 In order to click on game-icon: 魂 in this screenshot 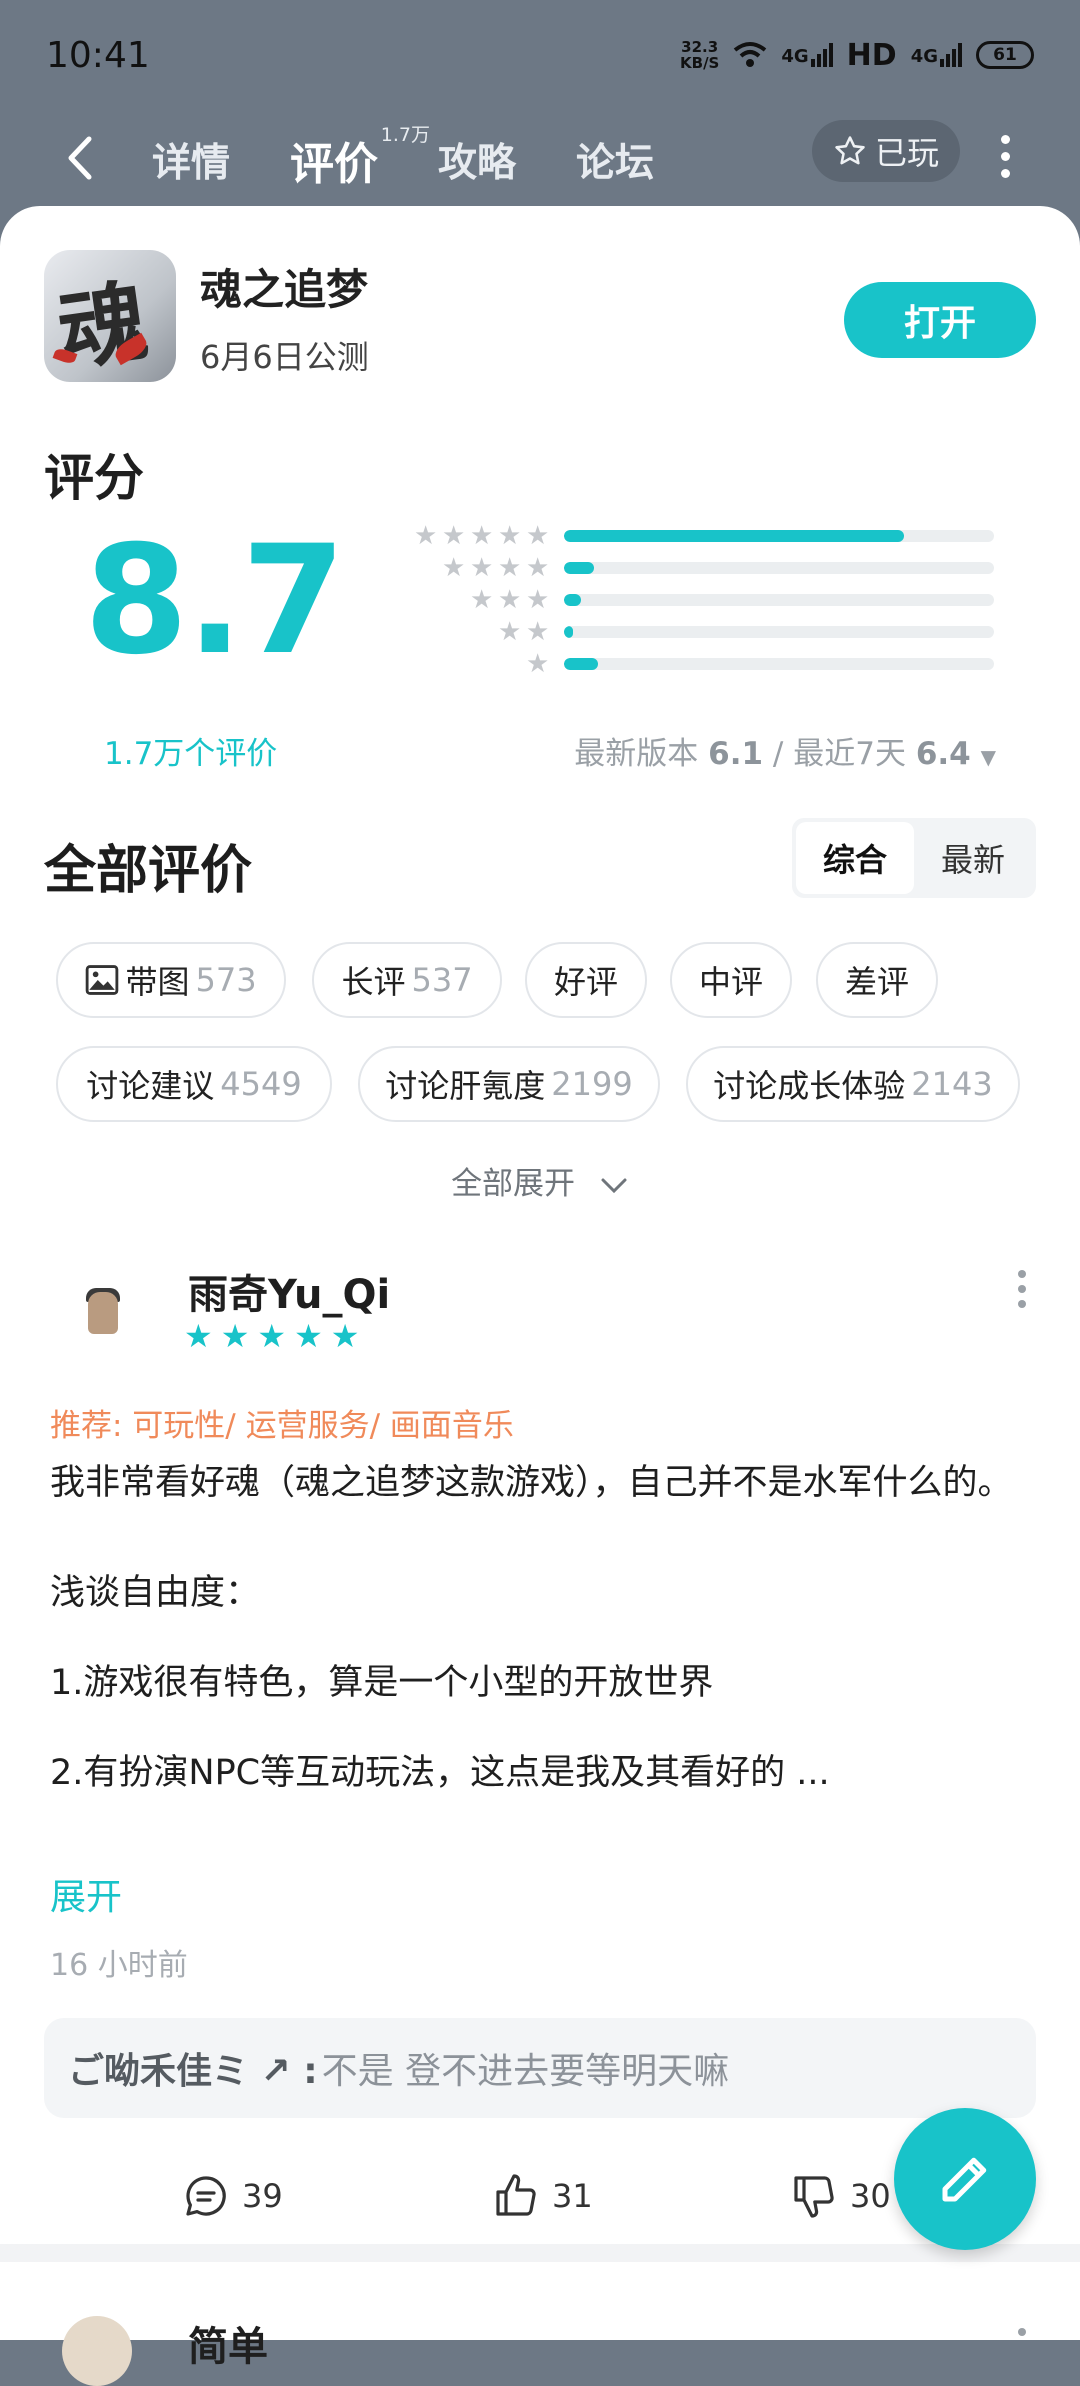, I will do `click(110, 316)`.